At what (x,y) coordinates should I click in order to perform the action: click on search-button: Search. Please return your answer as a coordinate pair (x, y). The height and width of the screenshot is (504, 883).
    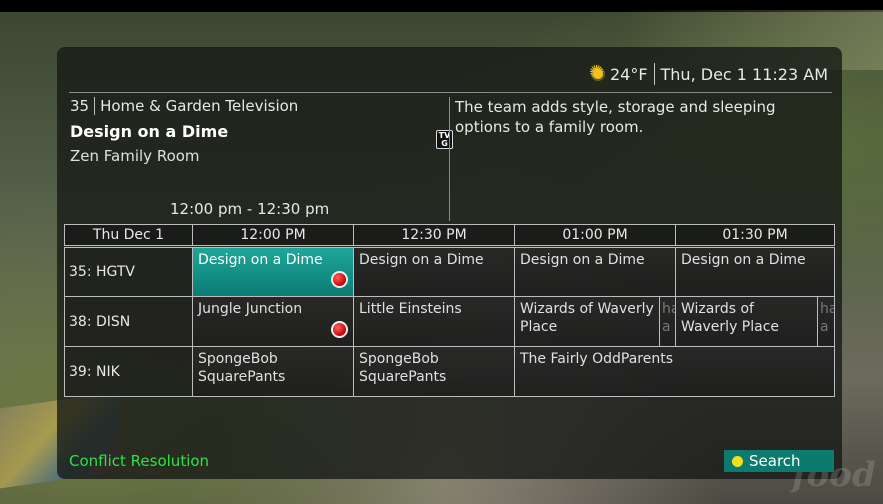
    Looking at the image, I should click on (779, 461).